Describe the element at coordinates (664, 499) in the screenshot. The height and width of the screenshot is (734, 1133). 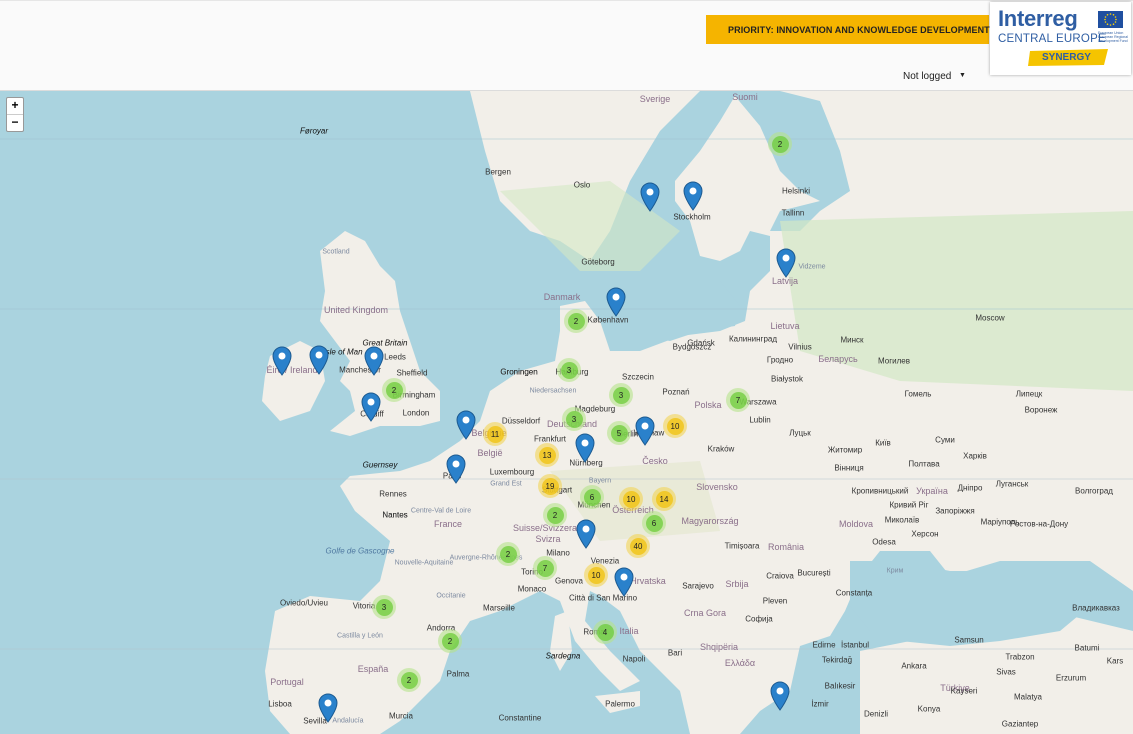
I see `marker-cluster: 14` at that location.